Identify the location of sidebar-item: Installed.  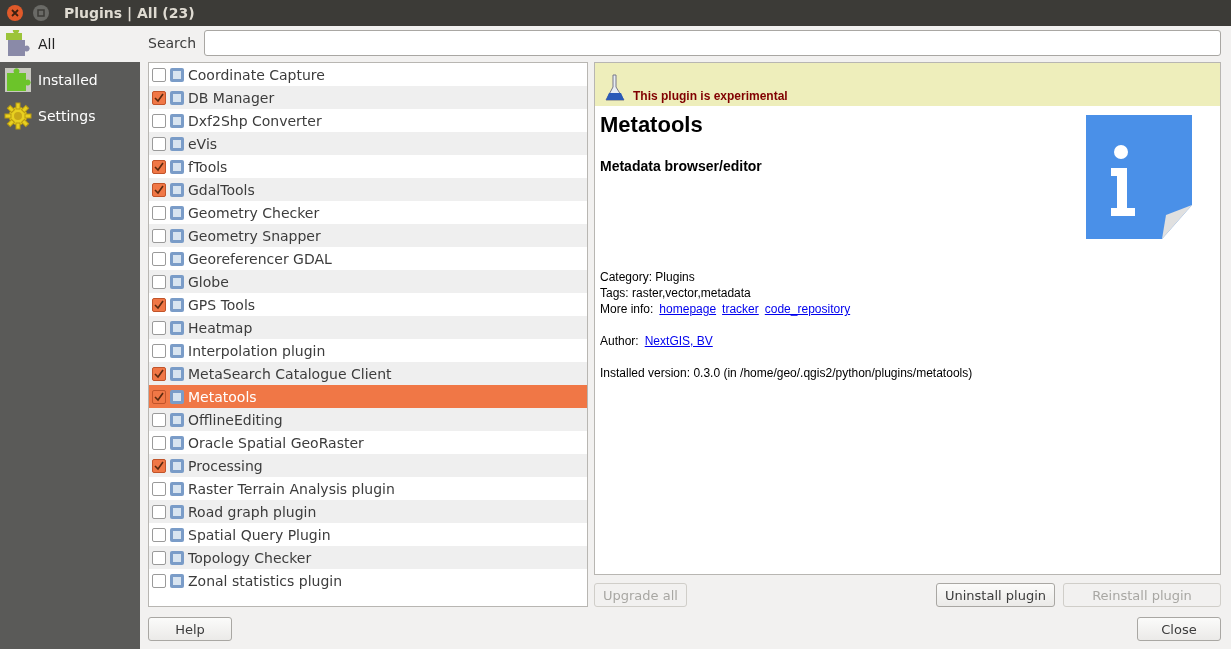
(70, 80).